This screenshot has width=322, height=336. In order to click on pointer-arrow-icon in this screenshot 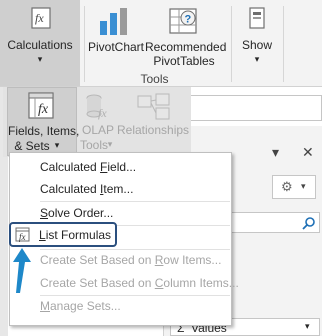, I will do `click(22, 270)`.